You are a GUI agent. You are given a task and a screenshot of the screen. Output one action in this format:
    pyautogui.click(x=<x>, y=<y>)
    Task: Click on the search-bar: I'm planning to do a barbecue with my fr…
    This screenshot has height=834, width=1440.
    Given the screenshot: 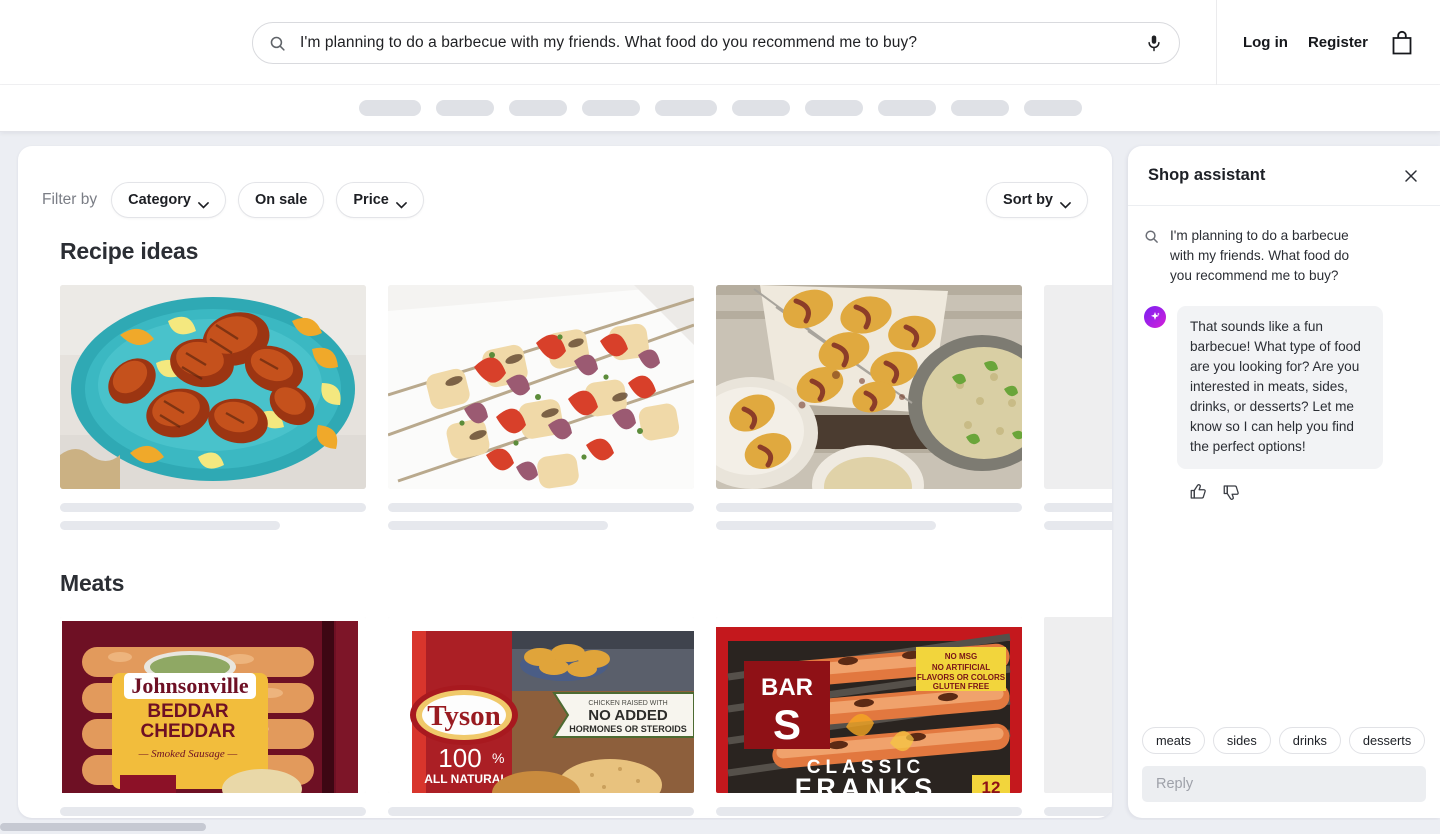 What is the action you would take?
    pyautogui.click(x=716, y=43)
    